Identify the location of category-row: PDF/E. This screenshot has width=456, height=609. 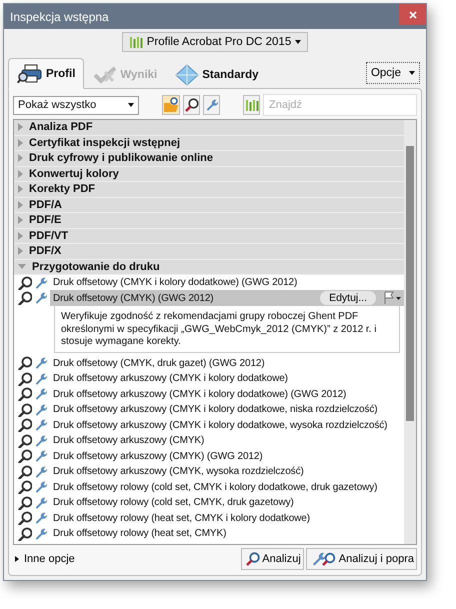
(209, 220).